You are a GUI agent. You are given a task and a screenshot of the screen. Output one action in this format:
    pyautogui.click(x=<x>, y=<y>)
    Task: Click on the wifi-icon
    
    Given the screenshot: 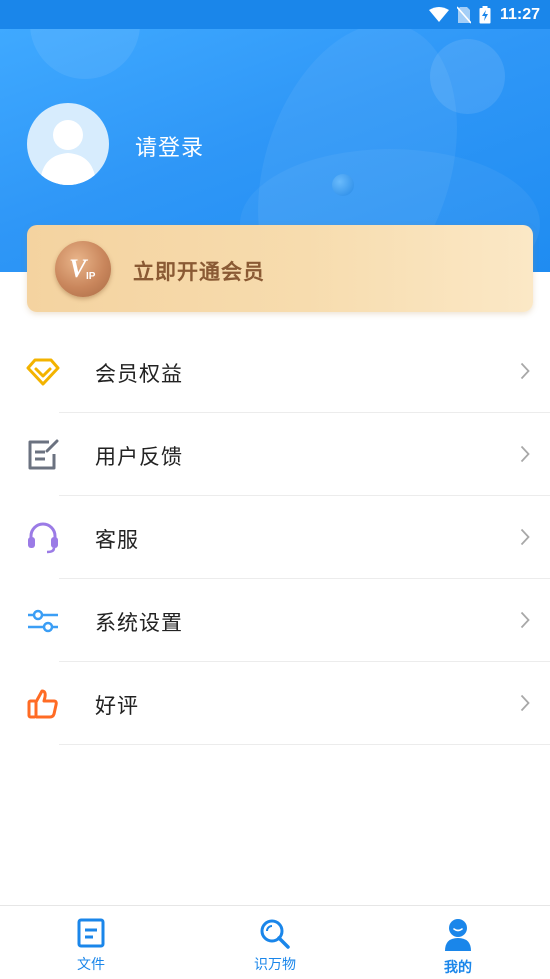 What is the action you would take?
    pyautogui.click(x=438, y=14)
    